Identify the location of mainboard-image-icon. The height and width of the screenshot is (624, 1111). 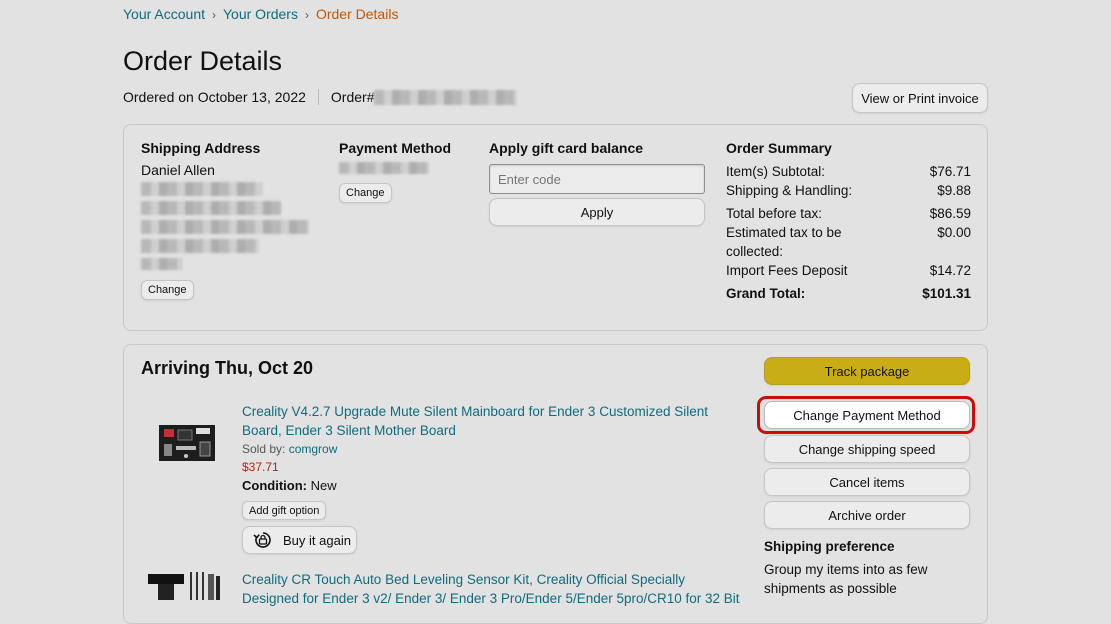
(187, 443).